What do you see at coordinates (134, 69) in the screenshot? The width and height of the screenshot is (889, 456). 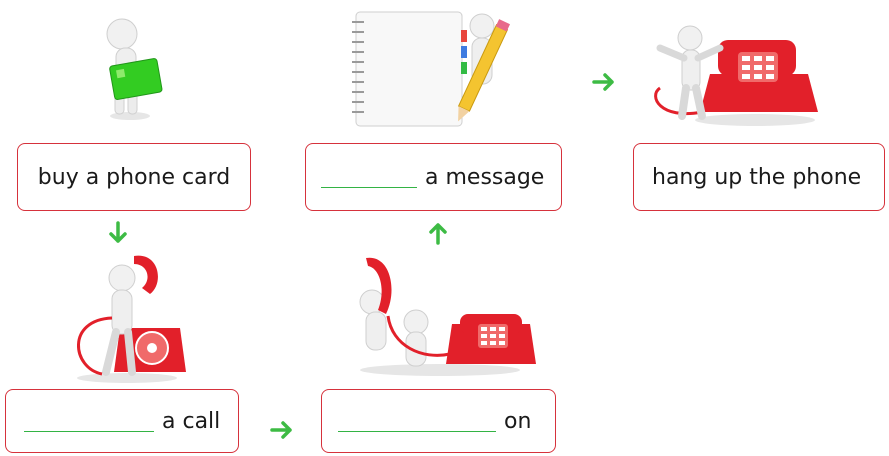 I see `person-with-phone-card-icon` at bounding box center [134, 69].